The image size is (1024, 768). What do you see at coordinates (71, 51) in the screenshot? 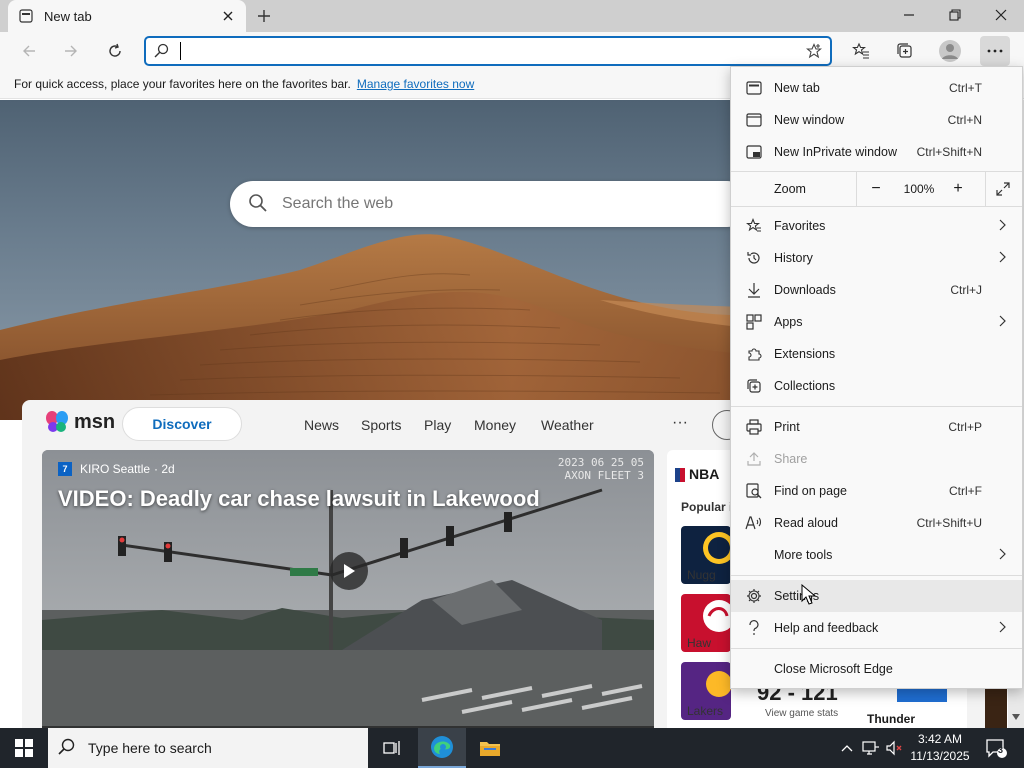
I see `forward-button` at bounding box center [71, 51].